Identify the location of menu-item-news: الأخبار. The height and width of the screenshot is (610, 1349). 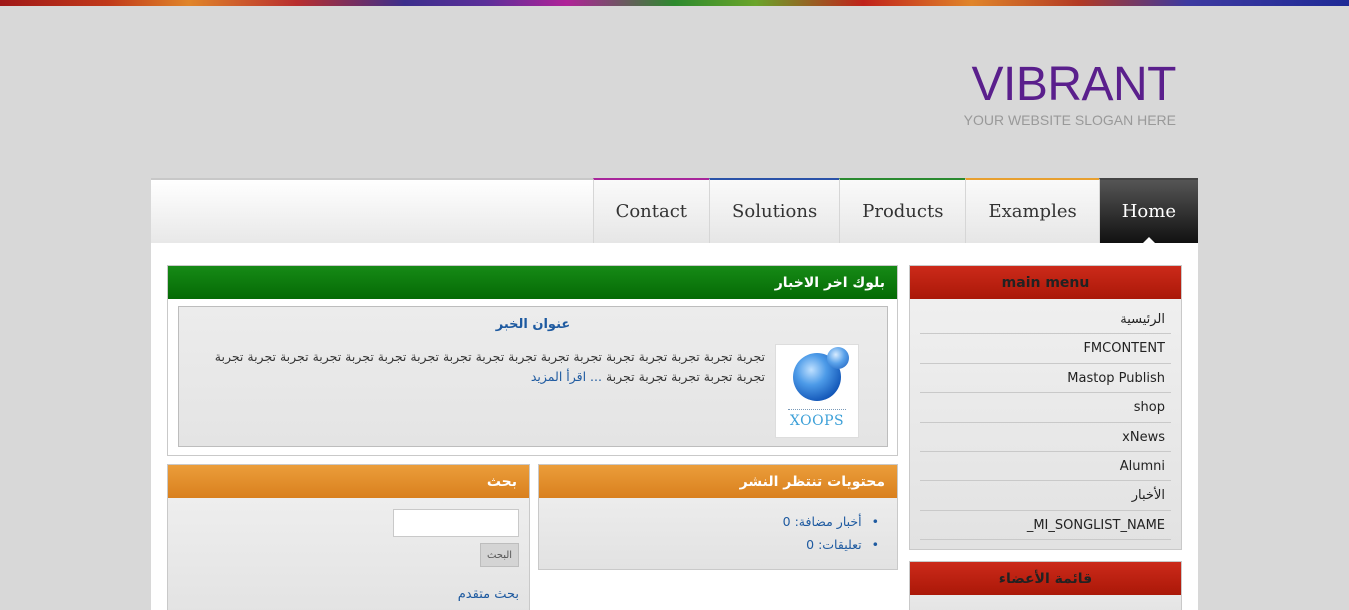
(1045, 496).